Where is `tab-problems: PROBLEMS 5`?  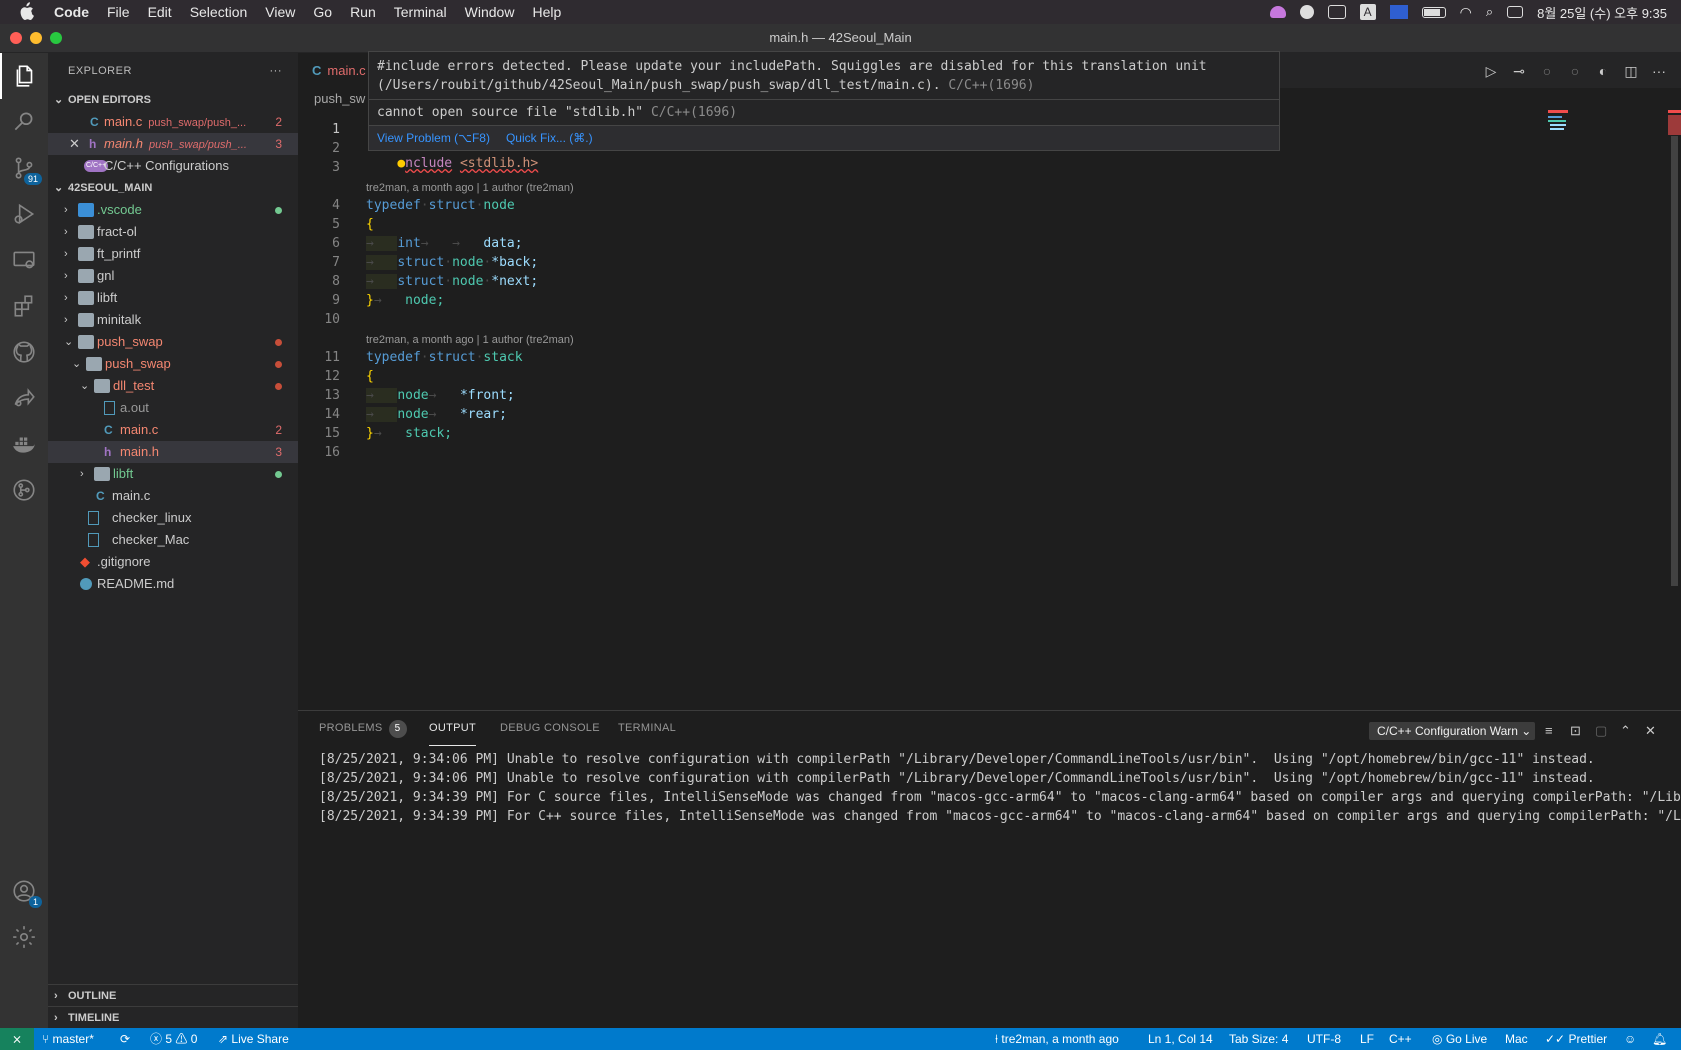 tab-problems: PROBLEMS 5 is located at coordinates (363, 728).